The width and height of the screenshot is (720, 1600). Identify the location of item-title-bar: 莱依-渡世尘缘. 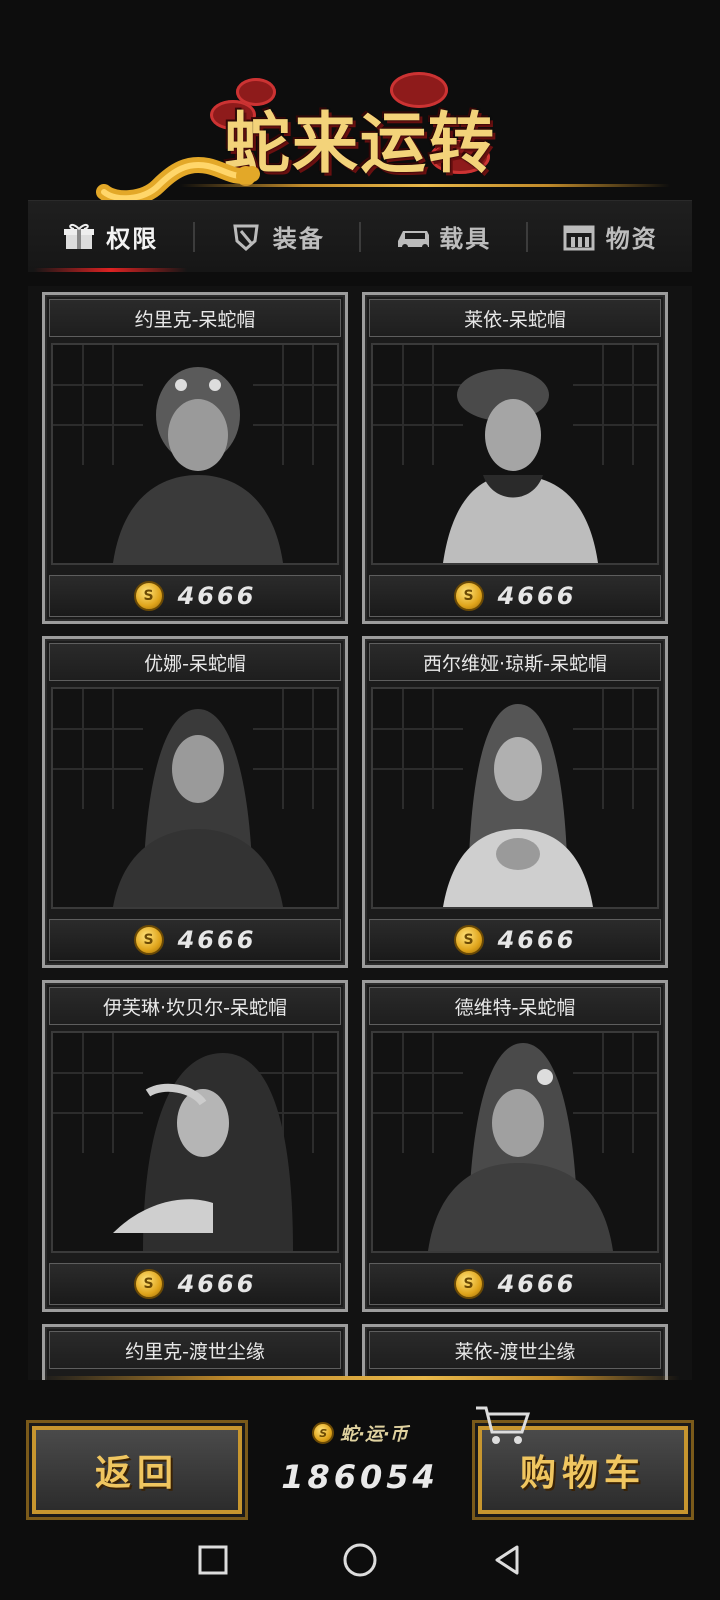
(515, 1350).